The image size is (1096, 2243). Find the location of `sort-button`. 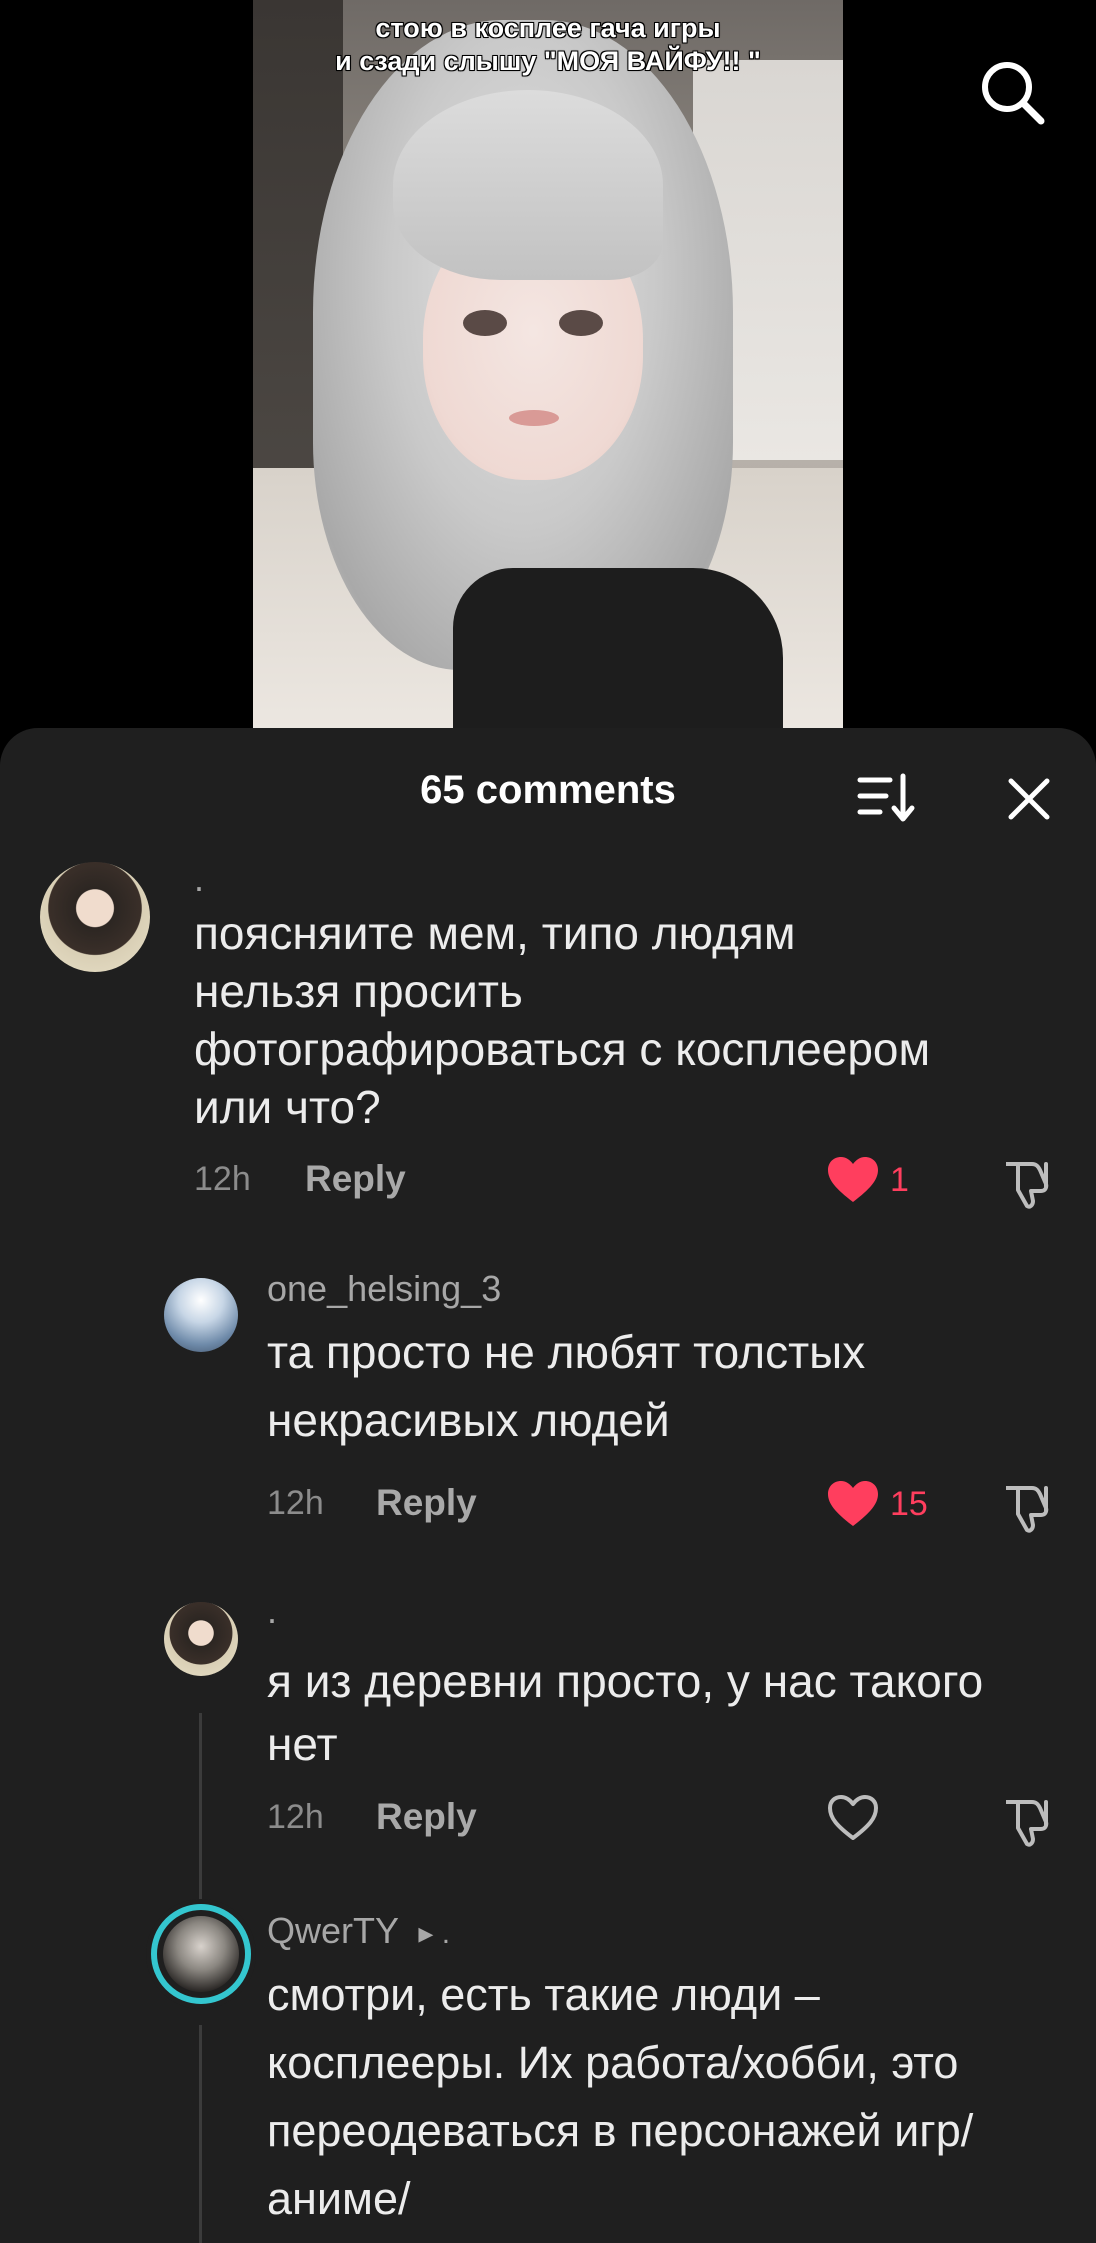

sort-button is located at coordinates (886, 798).